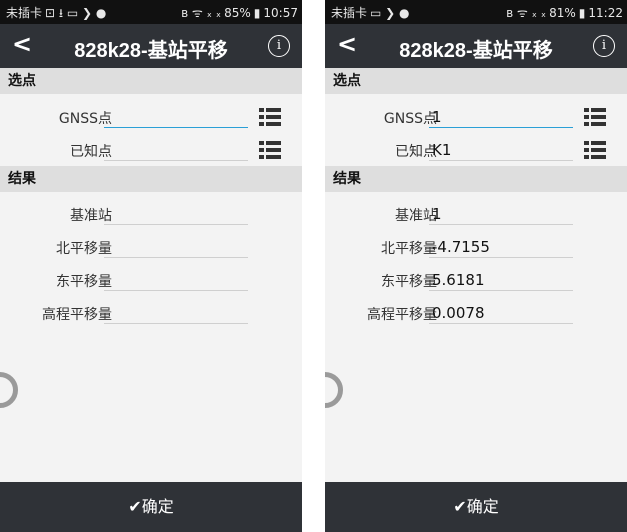  Describe the element at coordinates (390, 13) in the screenshot. I see `notification-icons: ▭ ❯ ●` at that location.